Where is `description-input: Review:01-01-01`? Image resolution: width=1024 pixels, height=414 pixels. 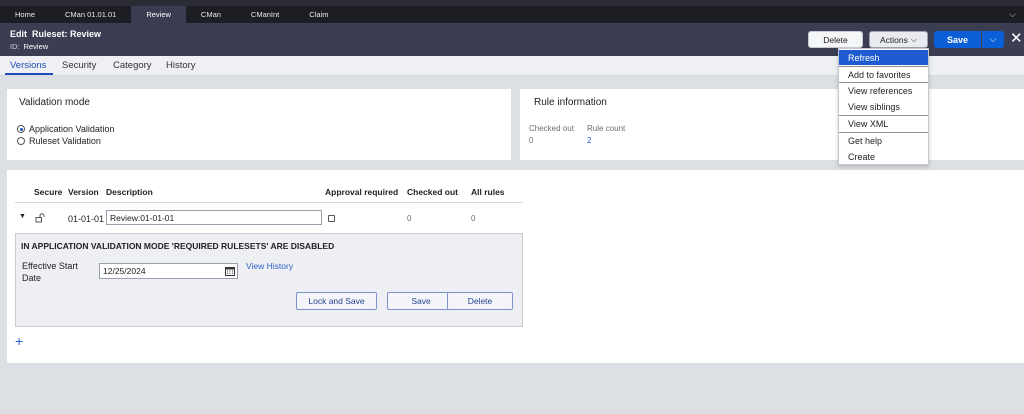 description-input: Review:01-01-01 is located at coordinates (214, 217).